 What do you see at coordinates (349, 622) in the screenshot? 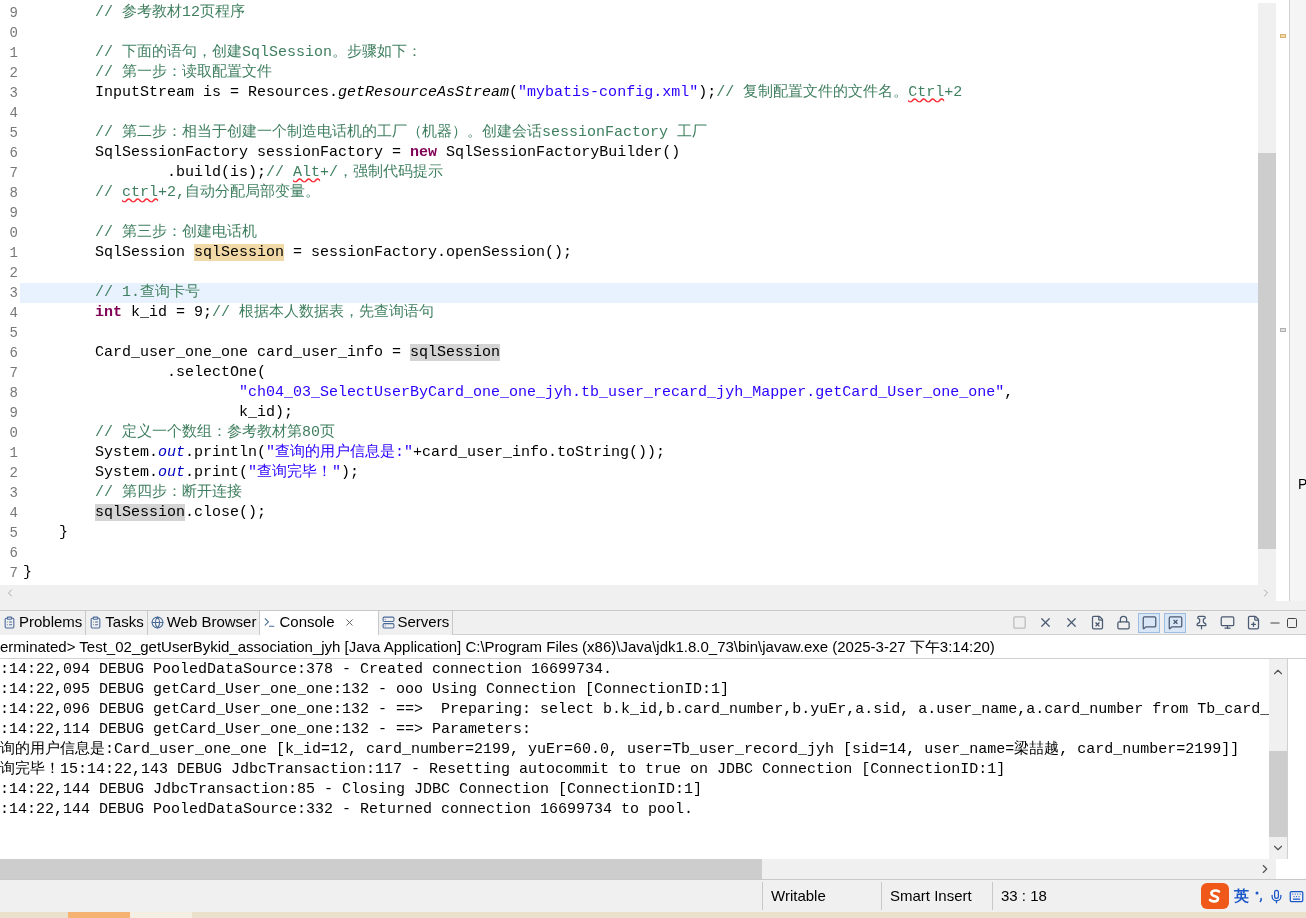
I see `close-icon` at bounding box center [349, 622].